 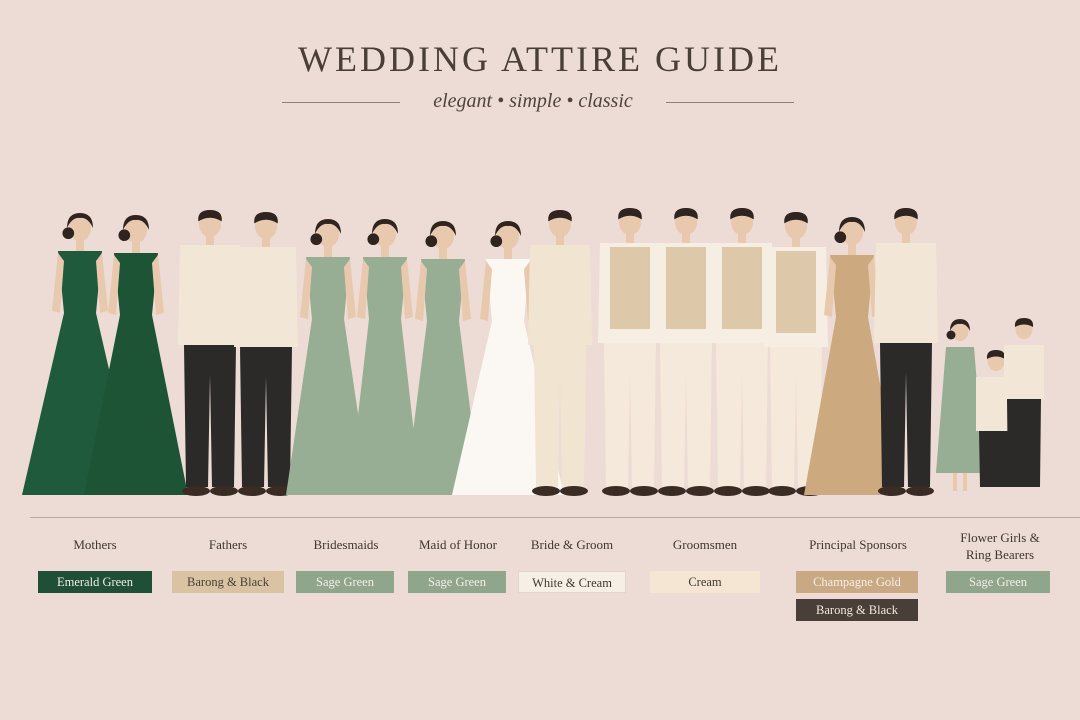 I want to click on swatch-emerald-green: Emerald Green, so click(x=95, y=582).